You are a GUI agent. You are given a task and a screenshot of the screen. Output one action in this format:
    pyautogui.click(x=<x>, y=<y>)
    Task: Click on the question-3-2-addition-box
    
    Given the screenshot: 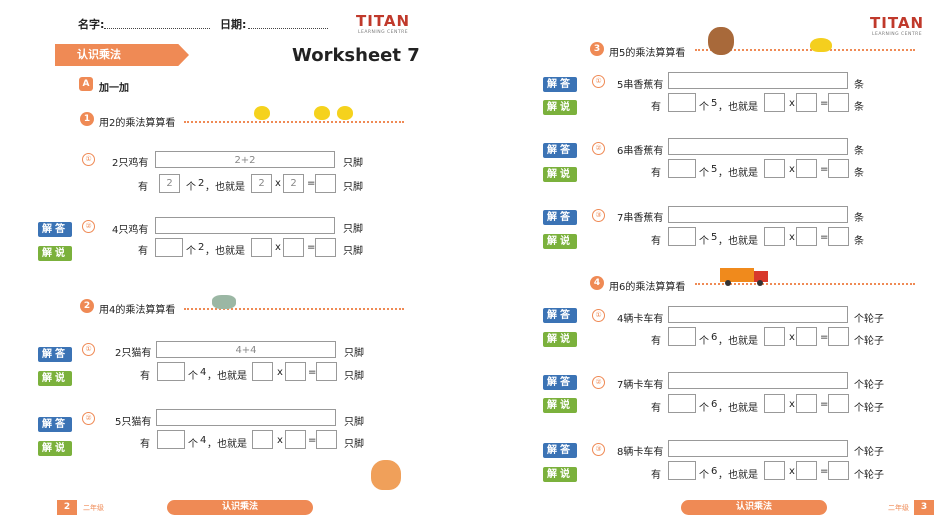 What is the action you would take?
    pyautogui.click(x=758, y=146)
    